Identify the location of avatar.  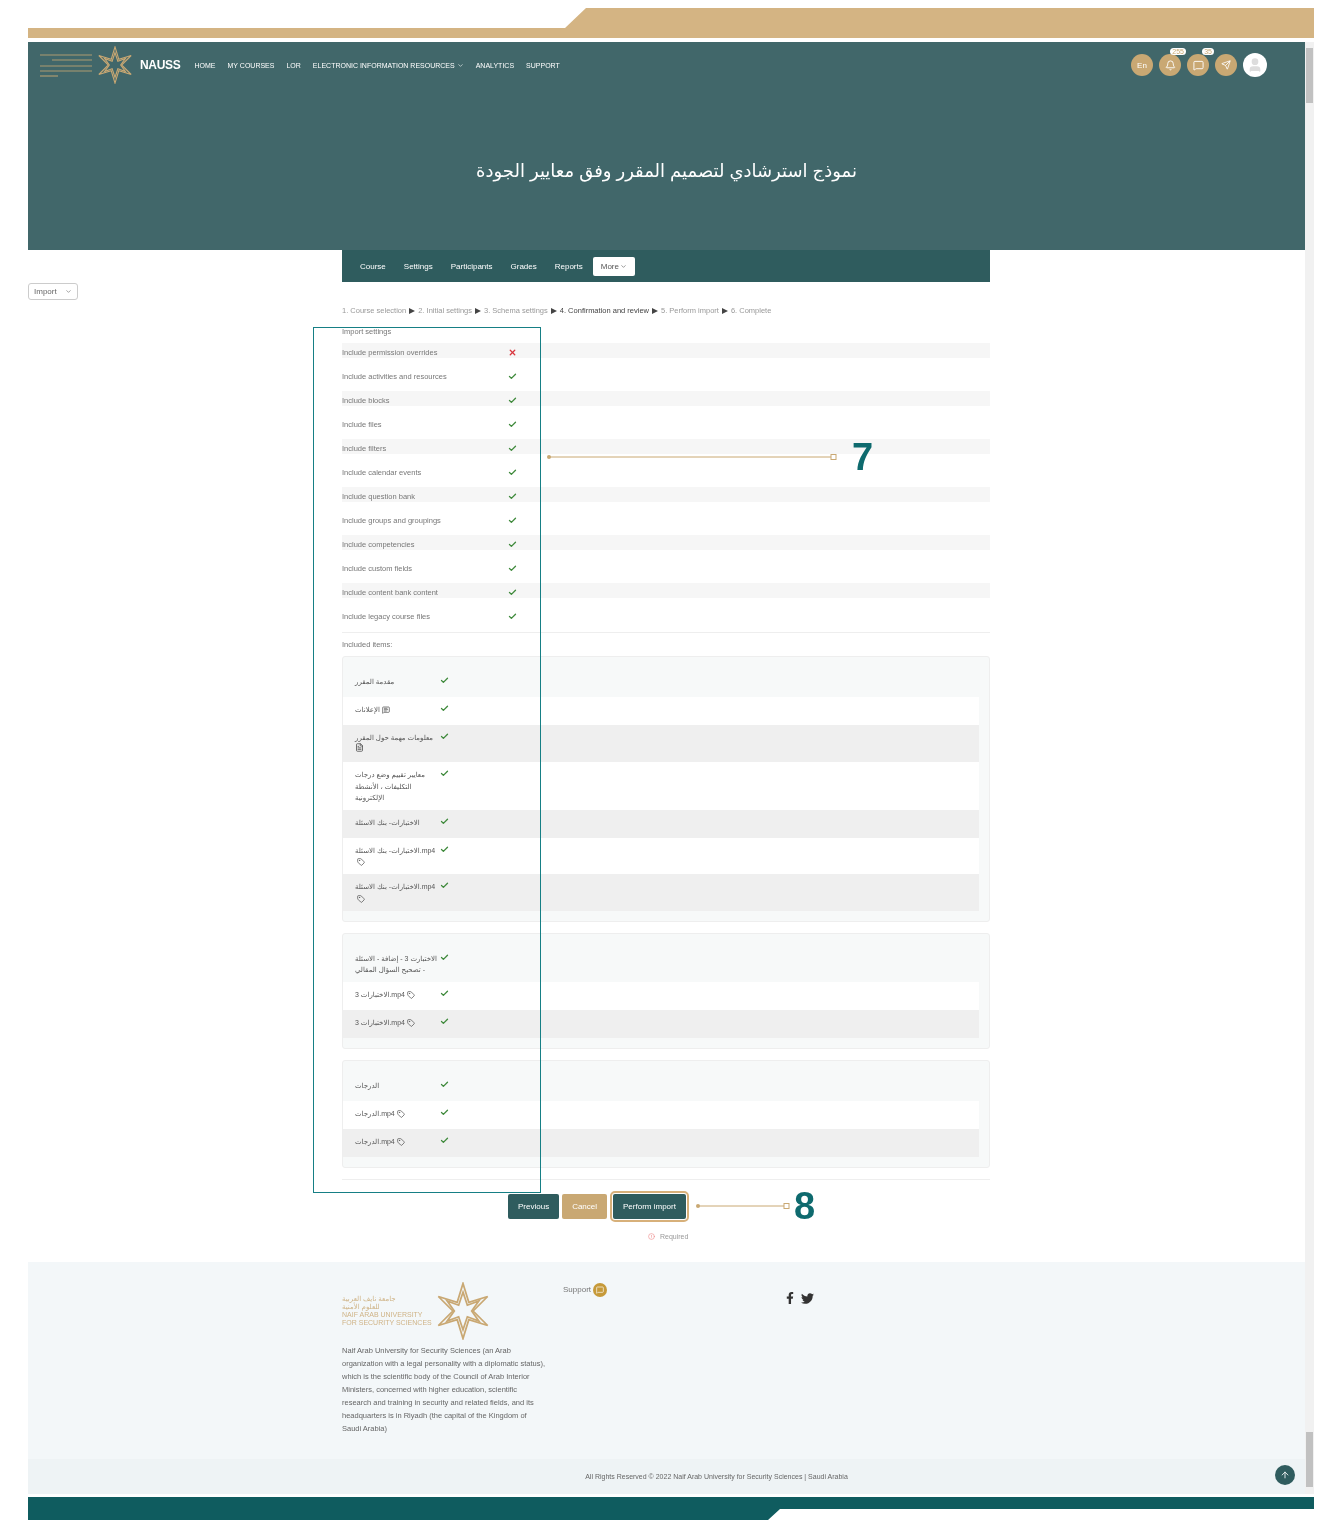
(1255, 65).